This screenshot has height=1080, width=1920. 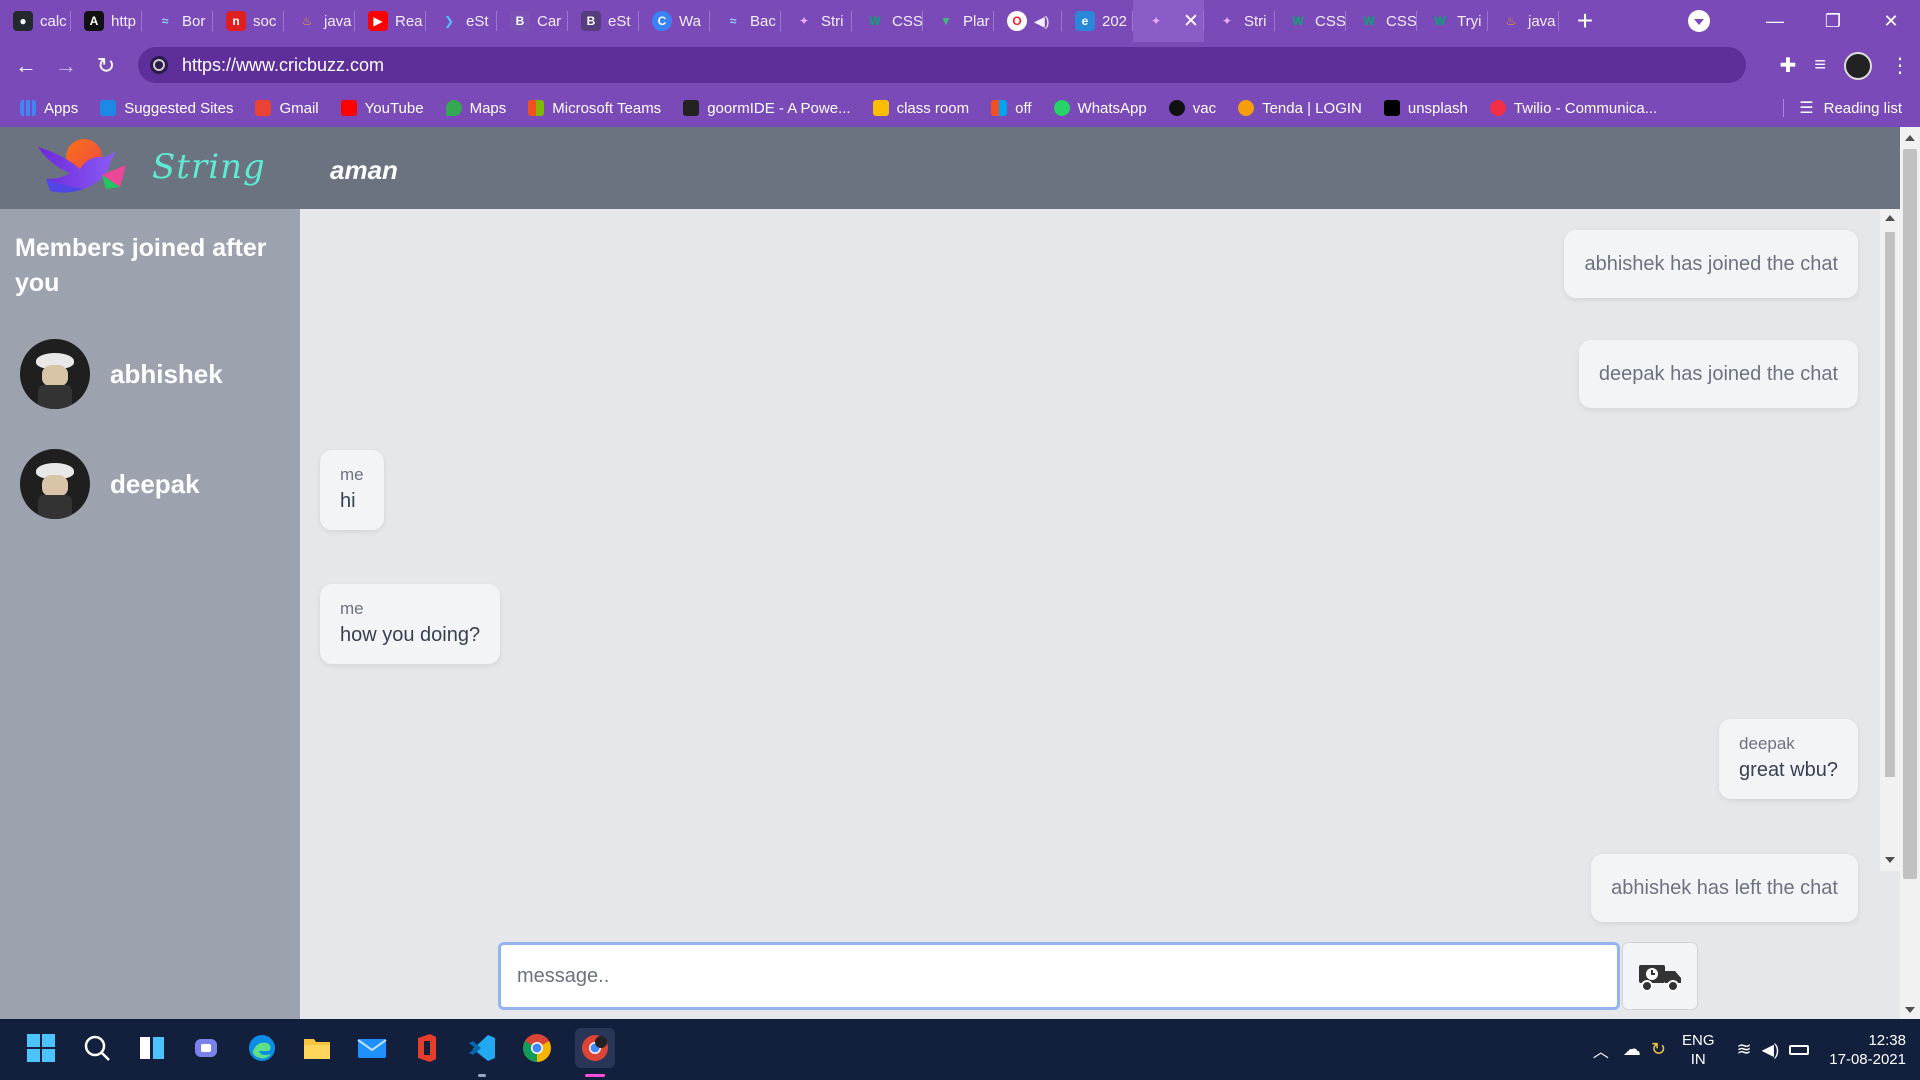 What do you see at coordinates (317, 1048) in the screenshot?
I see `file-explorer-icon` at bounding box center [317, 1048].